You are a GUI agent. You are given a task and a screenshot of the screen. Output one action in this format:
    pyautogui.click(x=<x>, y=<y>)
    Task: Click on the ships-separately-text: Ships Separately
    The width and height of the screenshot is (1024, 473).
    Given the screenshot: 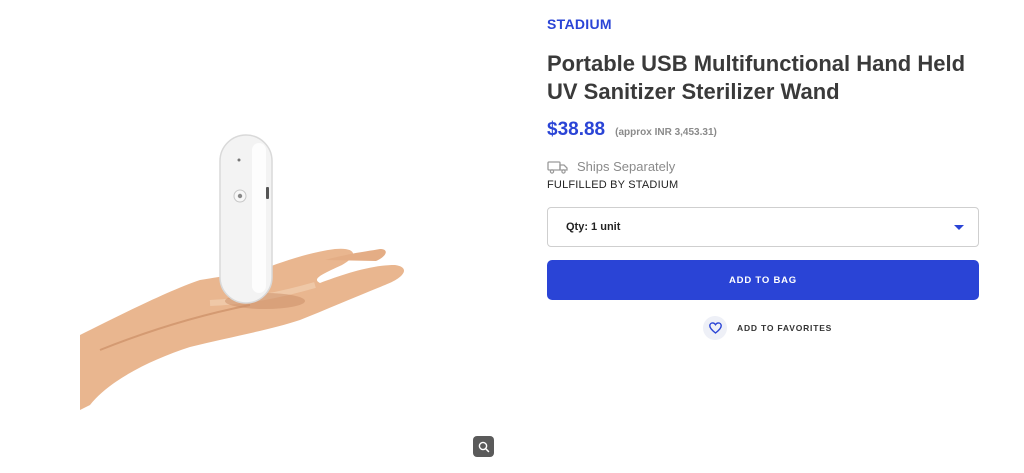 What is the action you would take?
    pyautogui.click(x=626, y=166)
    